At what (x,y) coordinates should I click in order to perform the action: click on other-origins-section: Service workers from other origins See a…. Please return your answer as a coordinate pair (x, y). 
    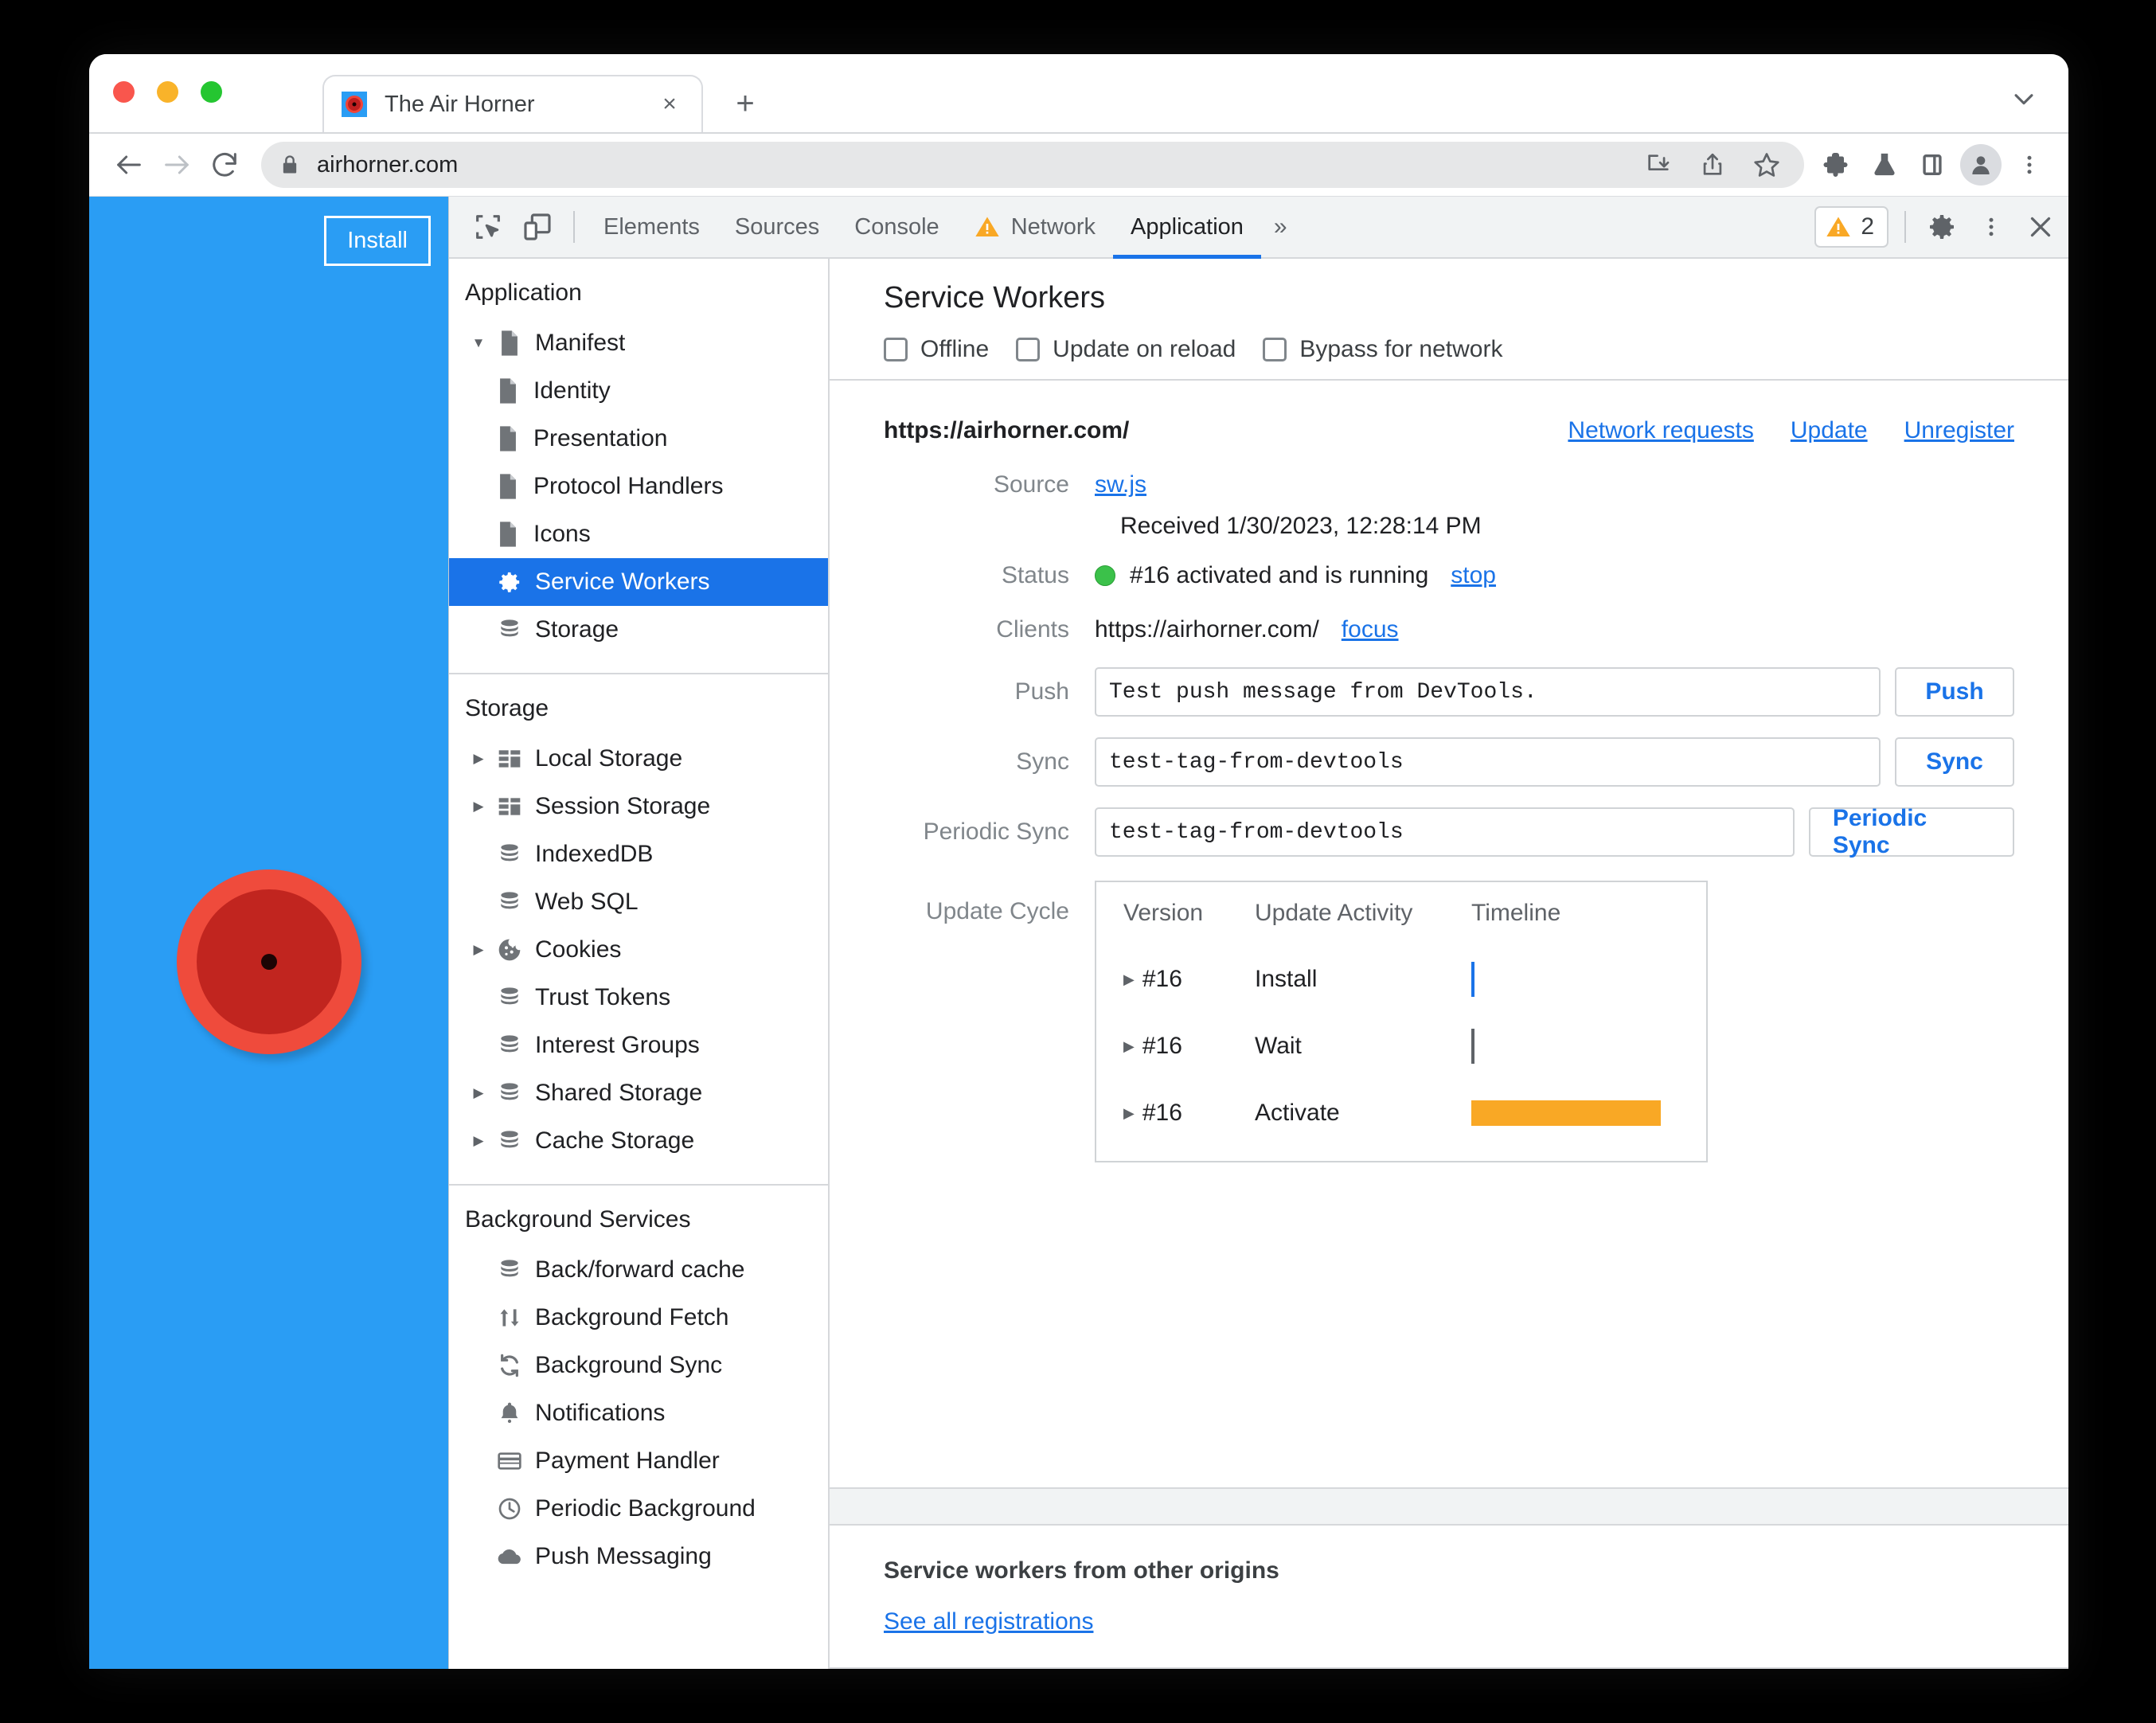
    Looking at the image, I should click on (1449, 1598).